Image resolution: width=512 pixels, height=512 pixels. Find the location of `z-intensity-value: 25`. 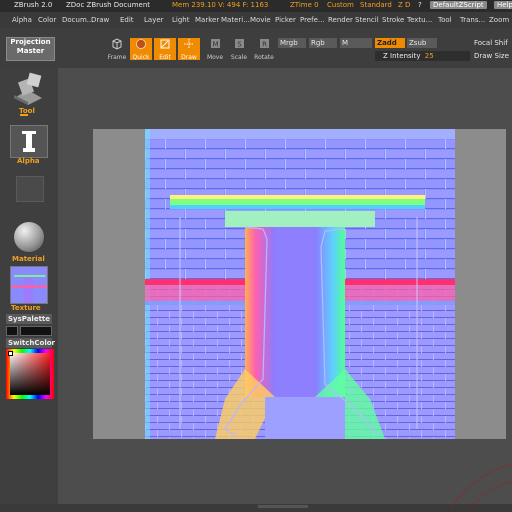

z-intensity-value: 25 is located at coordinates (429, 56).